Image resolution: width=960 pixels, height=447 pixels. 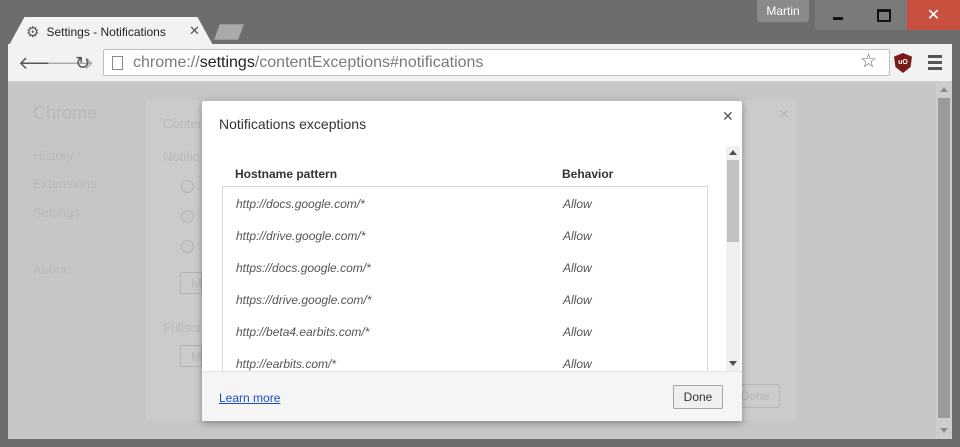 I want to click on list-item: https://drive.google.com/* Allow, so click(x=465, y=299).